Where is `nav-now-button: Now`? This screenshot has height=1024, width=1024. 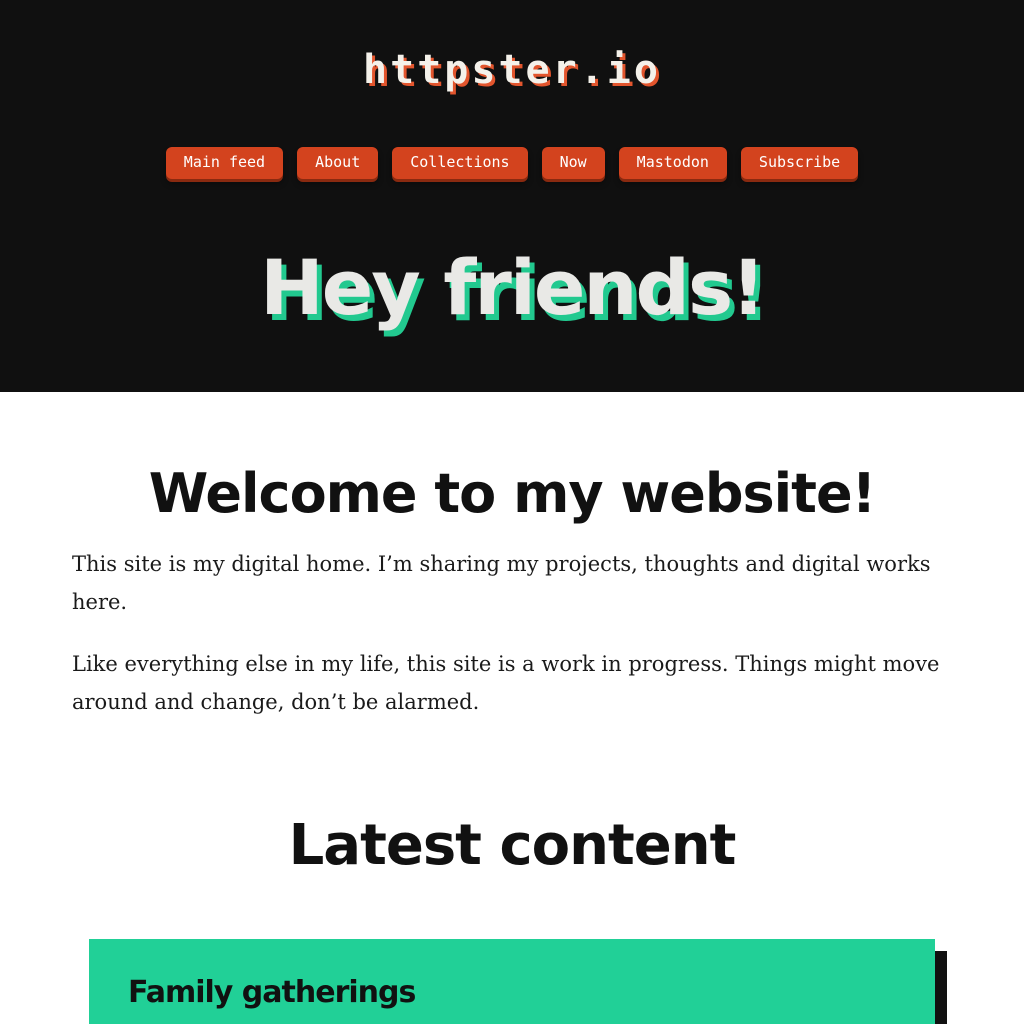 nav-now-button: Now is located at coordinates (573, 163).